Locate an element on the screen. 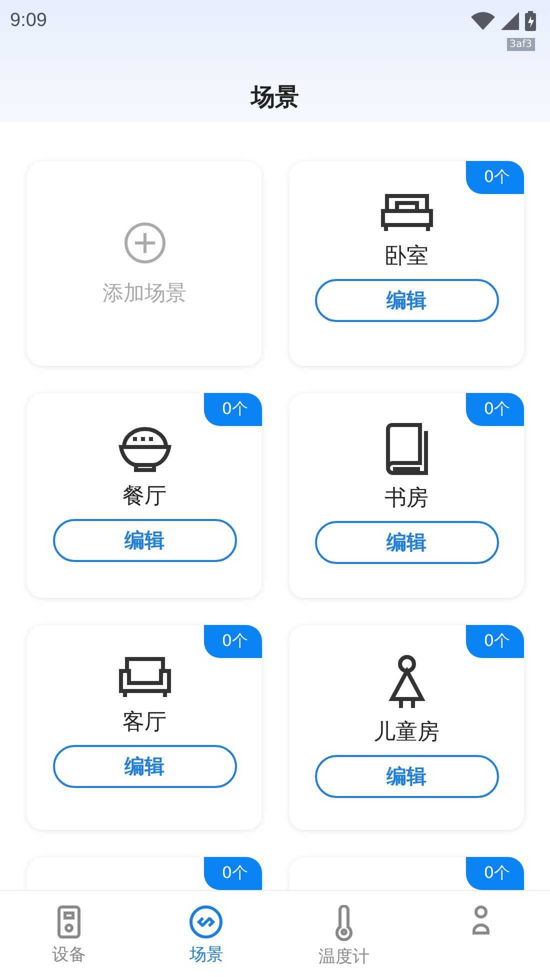 The image size is (550, 977). speaker-icon is located at coordinates (69, 922).